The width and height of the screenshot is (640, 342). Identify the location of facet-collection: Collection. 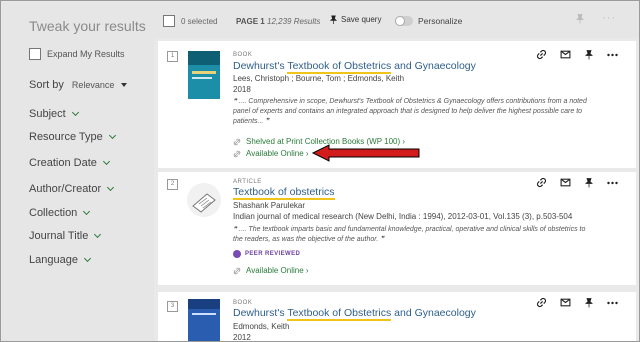
(60, 213).